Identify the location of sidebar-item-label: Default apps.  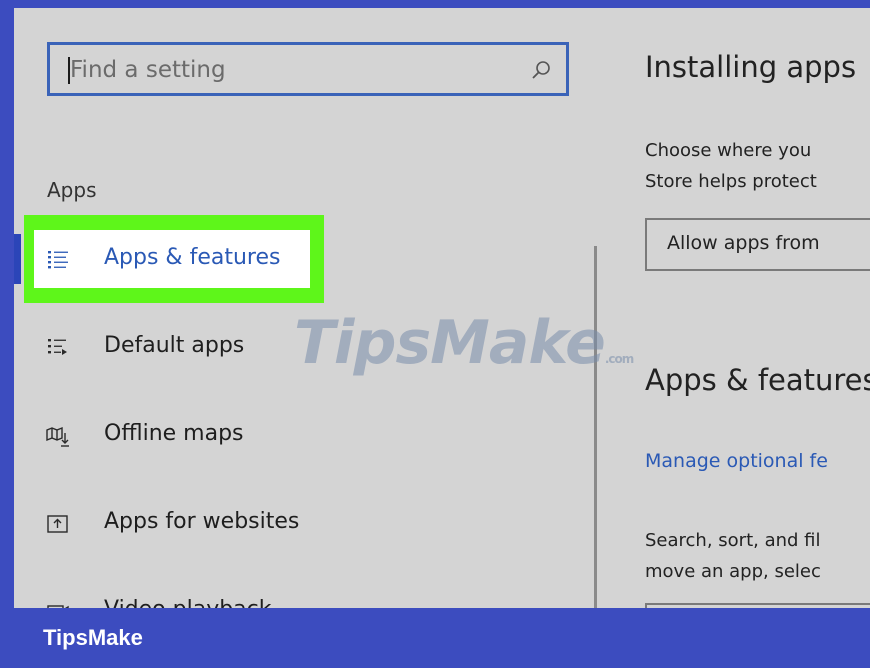
(174, 345).